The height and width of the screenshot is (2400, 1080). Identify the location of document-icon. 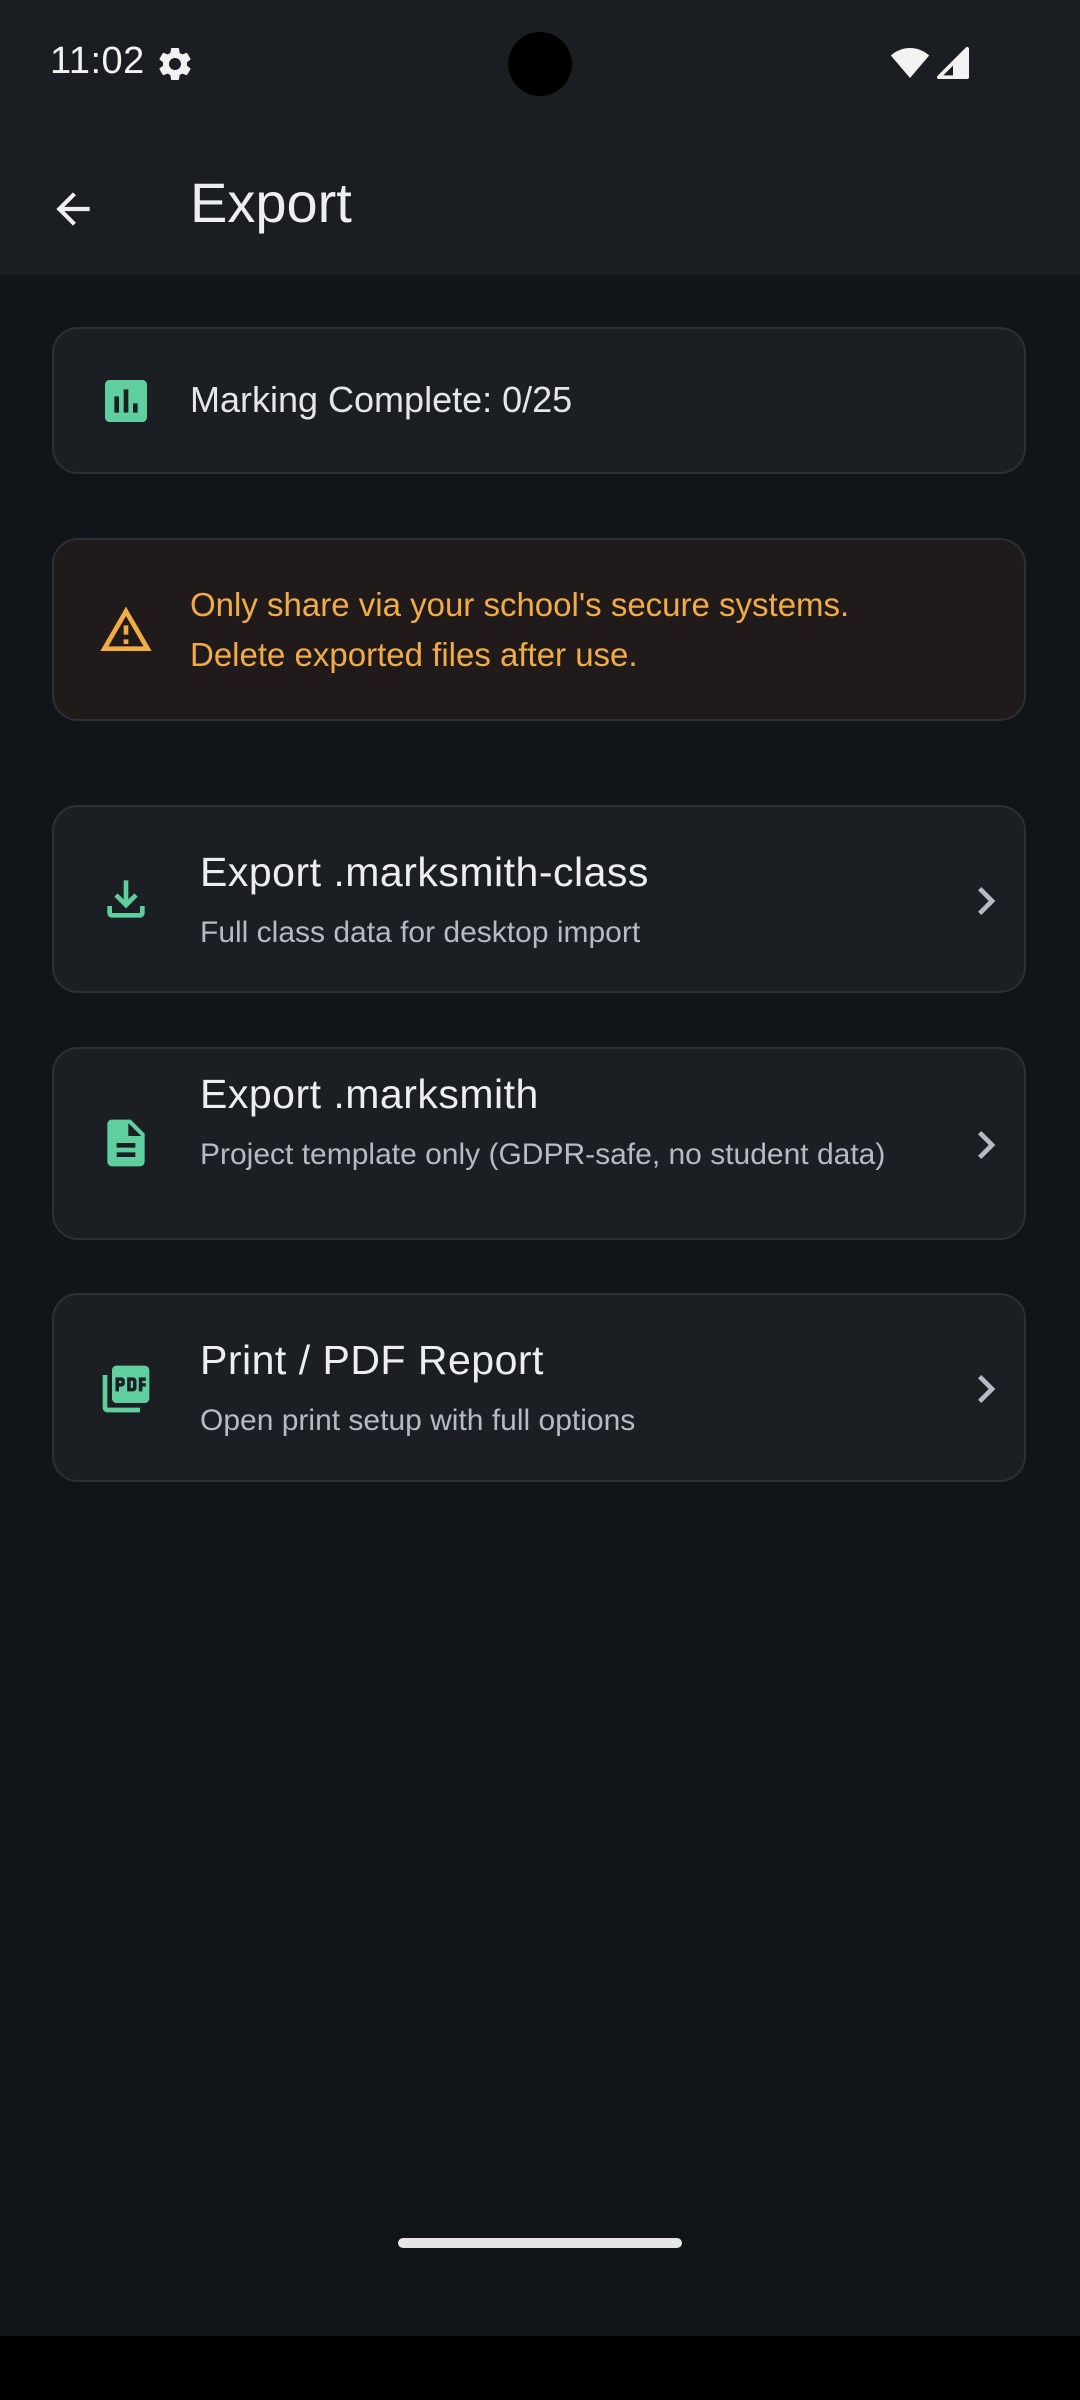
(126, 1143).